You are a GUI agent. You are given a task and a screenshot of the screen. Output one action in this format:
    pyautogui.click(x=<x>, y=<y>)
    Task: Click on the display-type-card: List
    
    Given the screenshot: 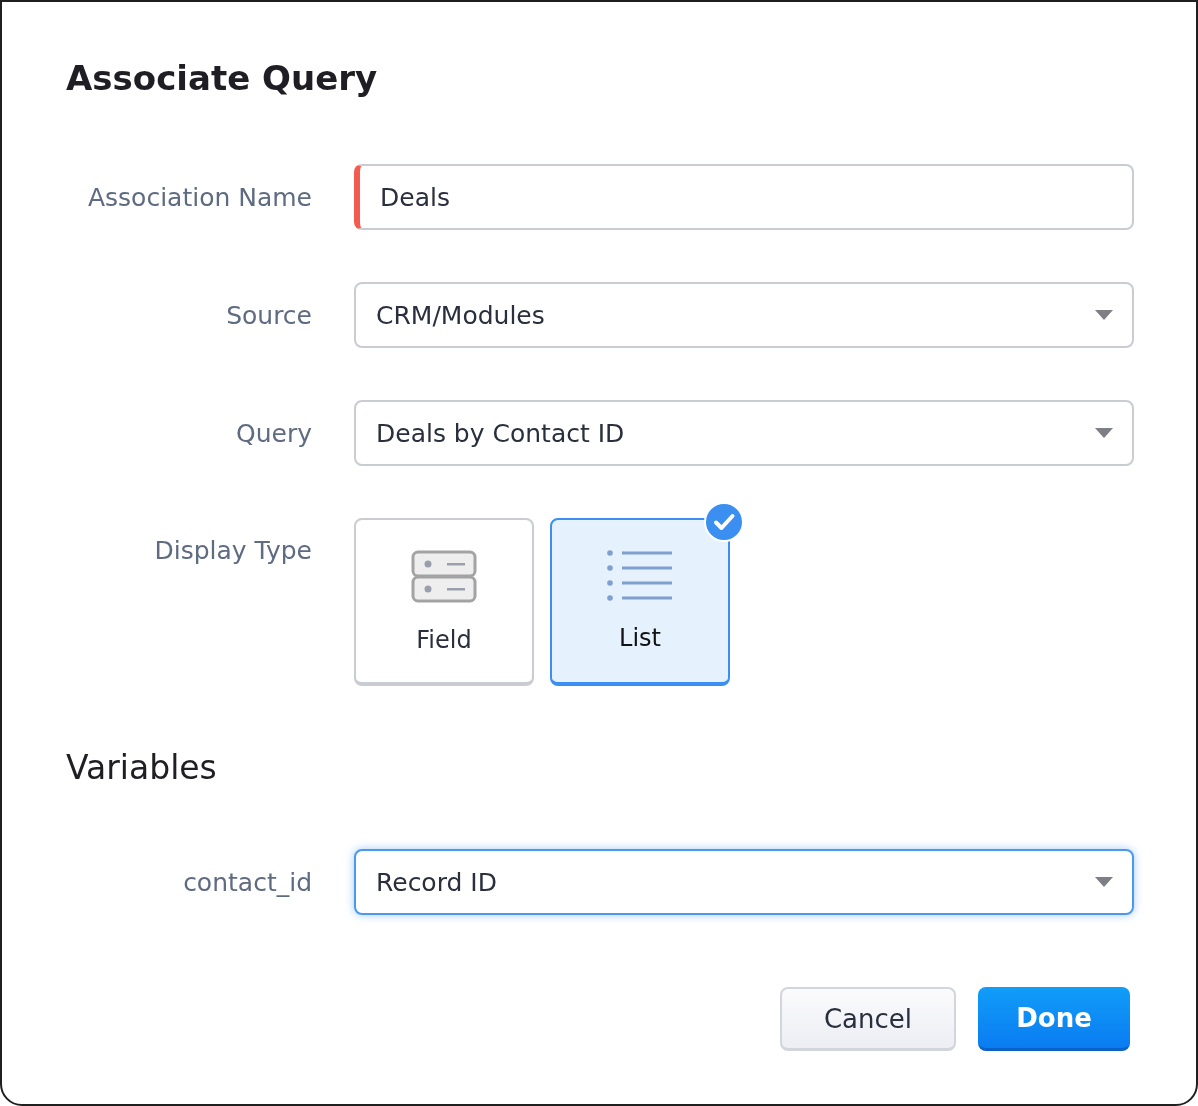 What is the action you would take?
    pyautogui.click(x=640, y=602)
    